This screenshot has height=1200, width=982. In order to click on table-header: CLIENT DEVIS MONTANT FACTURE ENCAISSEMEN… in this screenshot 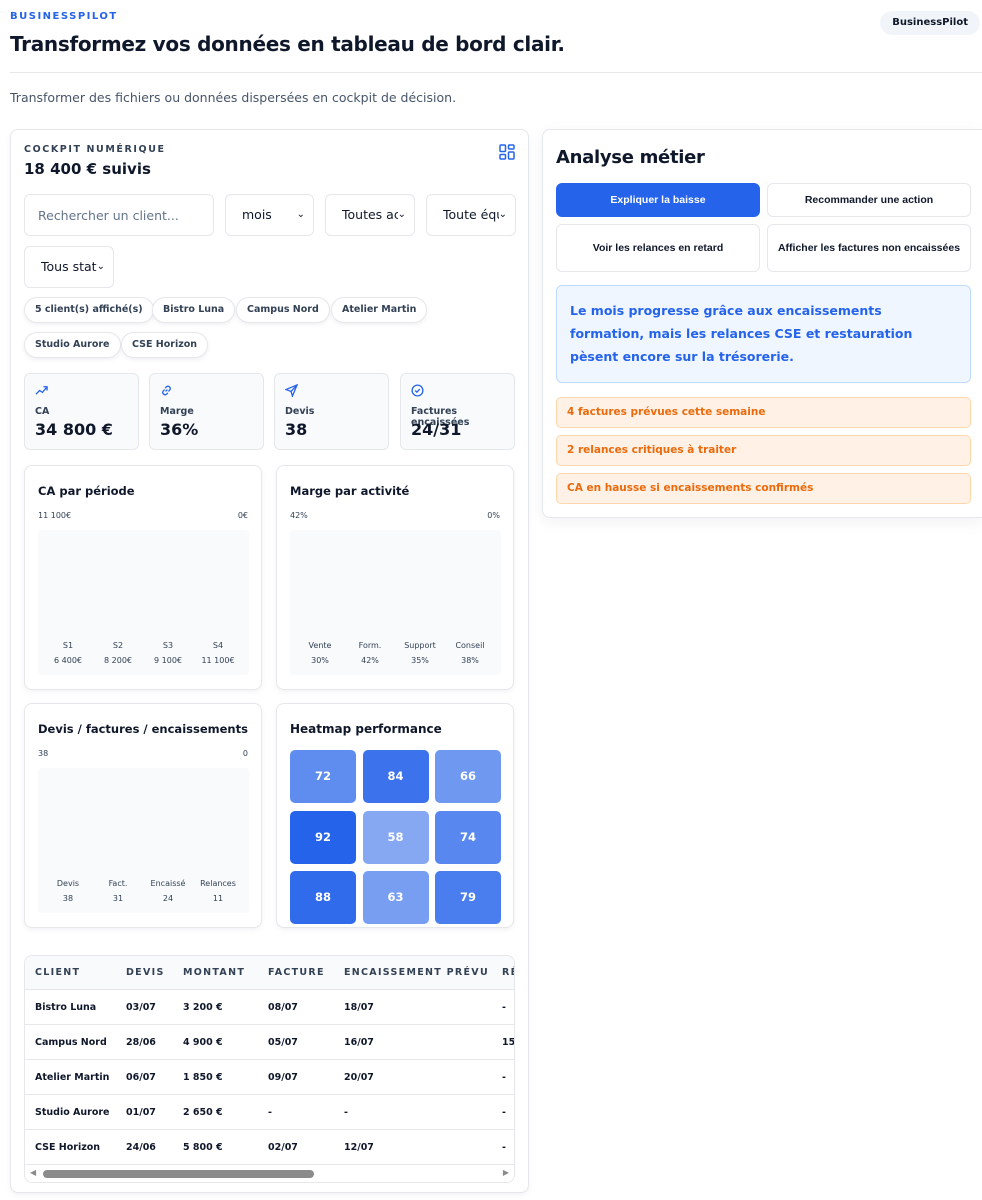, I will do `click(269, 973)`.